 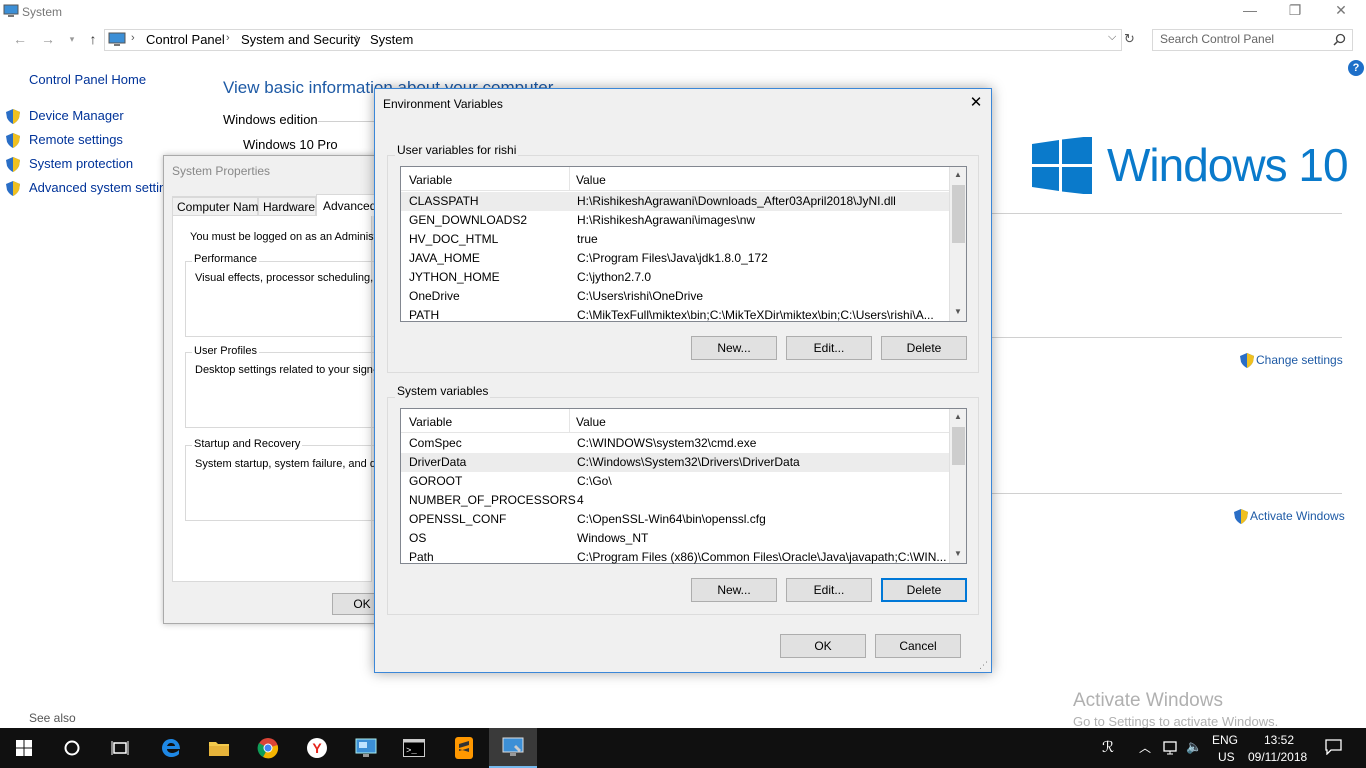 What do you see at coordinates (1279, 740) in the screenshot?
I see `clock-time: 13:52` at bounding box center [1279, 740].